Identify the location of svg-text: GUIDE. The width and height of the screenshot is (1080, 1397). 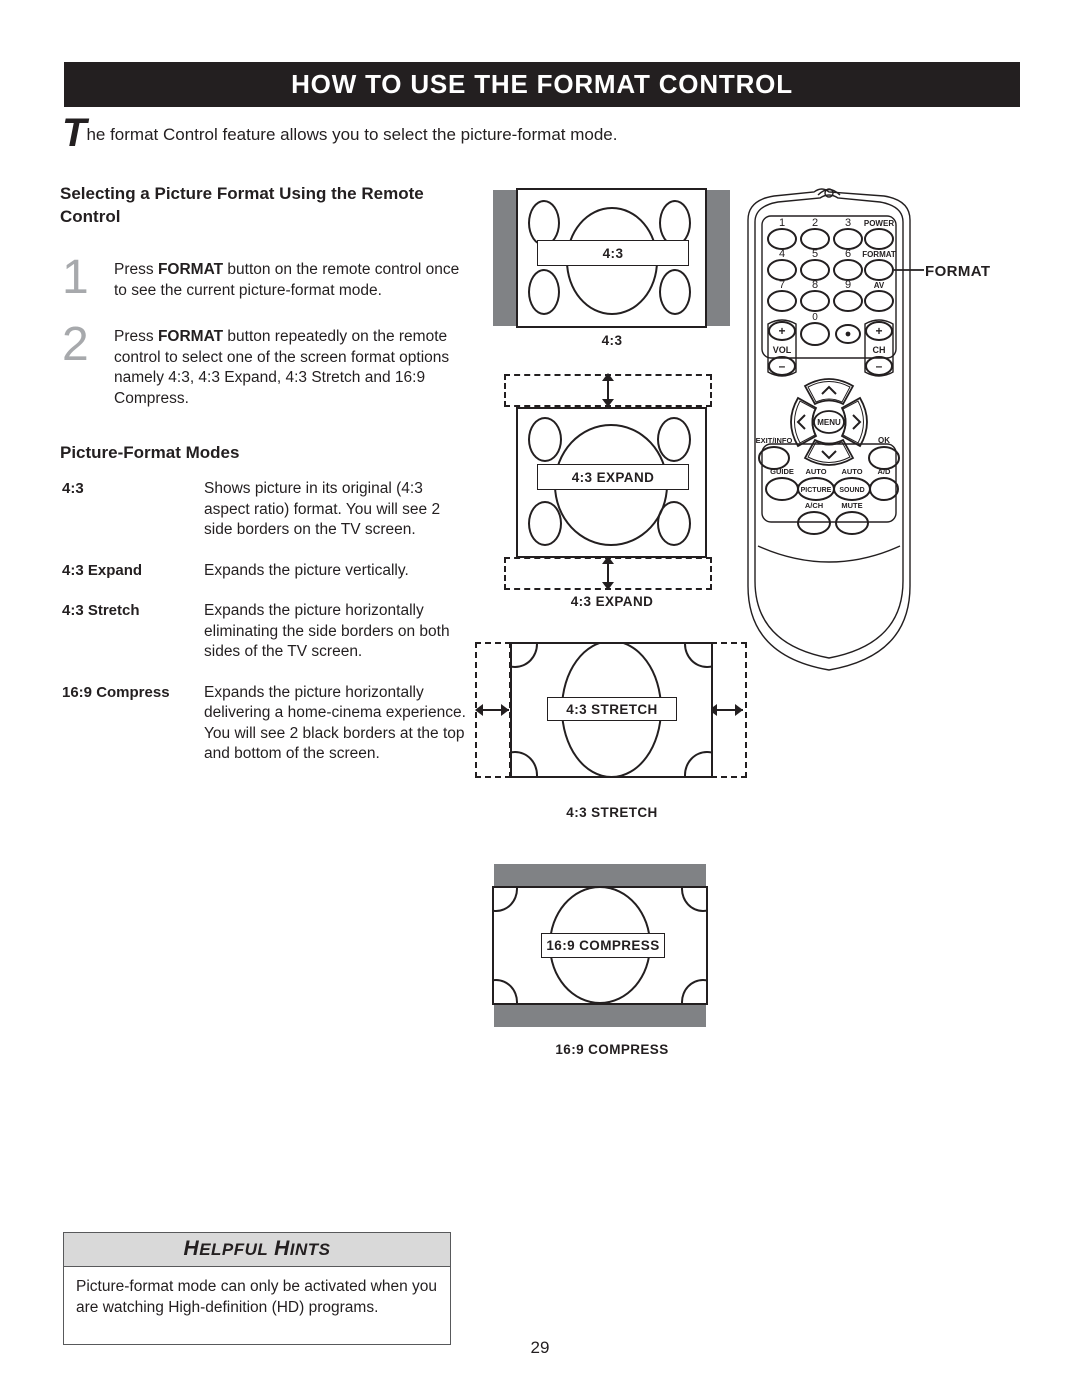
(782, 471).